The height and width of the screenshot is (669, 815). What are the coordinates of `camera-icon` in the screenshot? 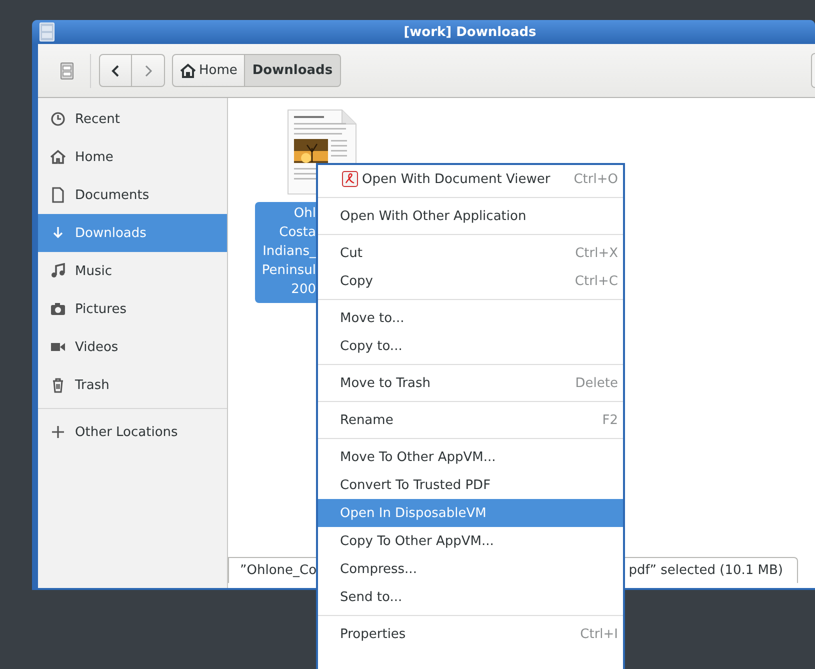 It's located at (58, 309).